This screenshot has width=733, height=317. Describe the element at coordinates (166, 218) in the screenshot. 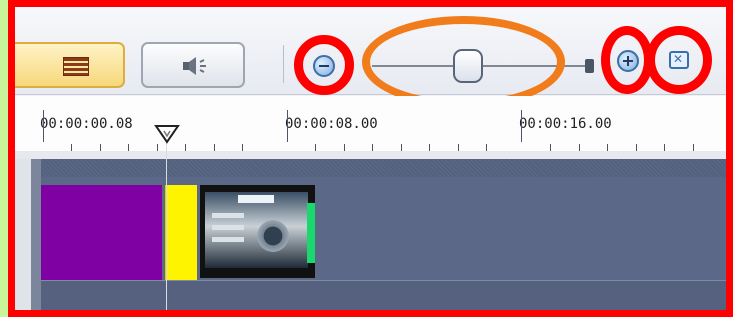

I see `playhead-line` at that location.